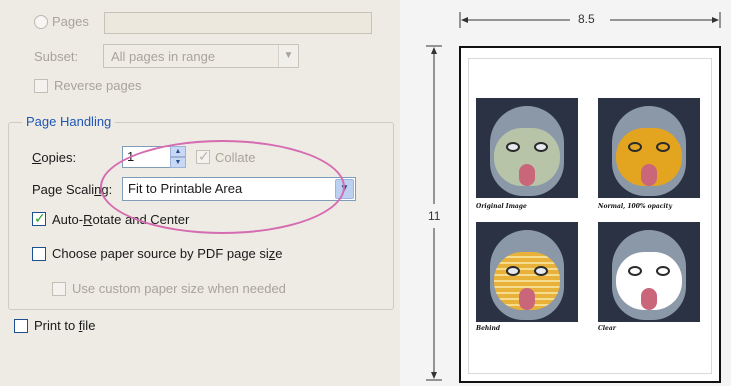 The width and height of the screenshot is (731, 386). I want to click on paper-source-label: Choose paper source by PDF page size, so click(167, 253).